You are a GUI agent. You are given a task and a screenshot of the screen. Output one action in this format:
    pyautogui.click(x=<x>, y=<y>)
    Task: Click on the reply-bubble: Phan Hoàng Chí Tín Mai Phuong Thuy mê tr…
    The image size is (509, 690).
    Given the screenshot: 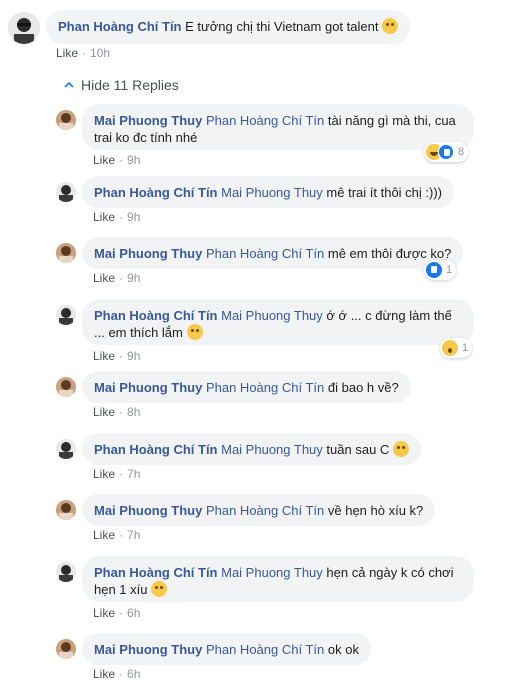 What is the action you would take?
    pyautogui.click(x=268, y=192)
    